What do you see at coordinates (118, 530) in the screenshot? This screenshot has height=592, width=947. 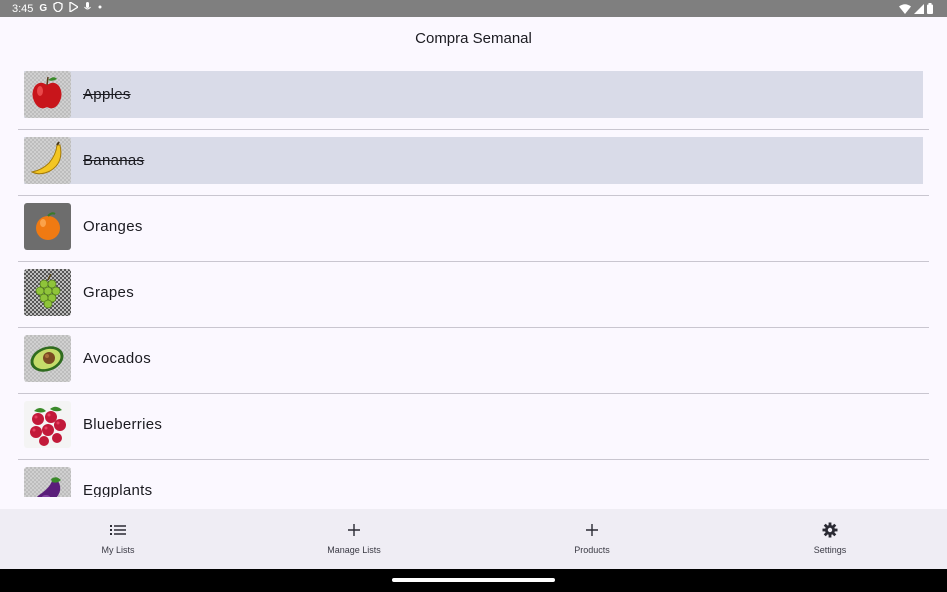 I see `list-icon` at bounding box center [118, 530].